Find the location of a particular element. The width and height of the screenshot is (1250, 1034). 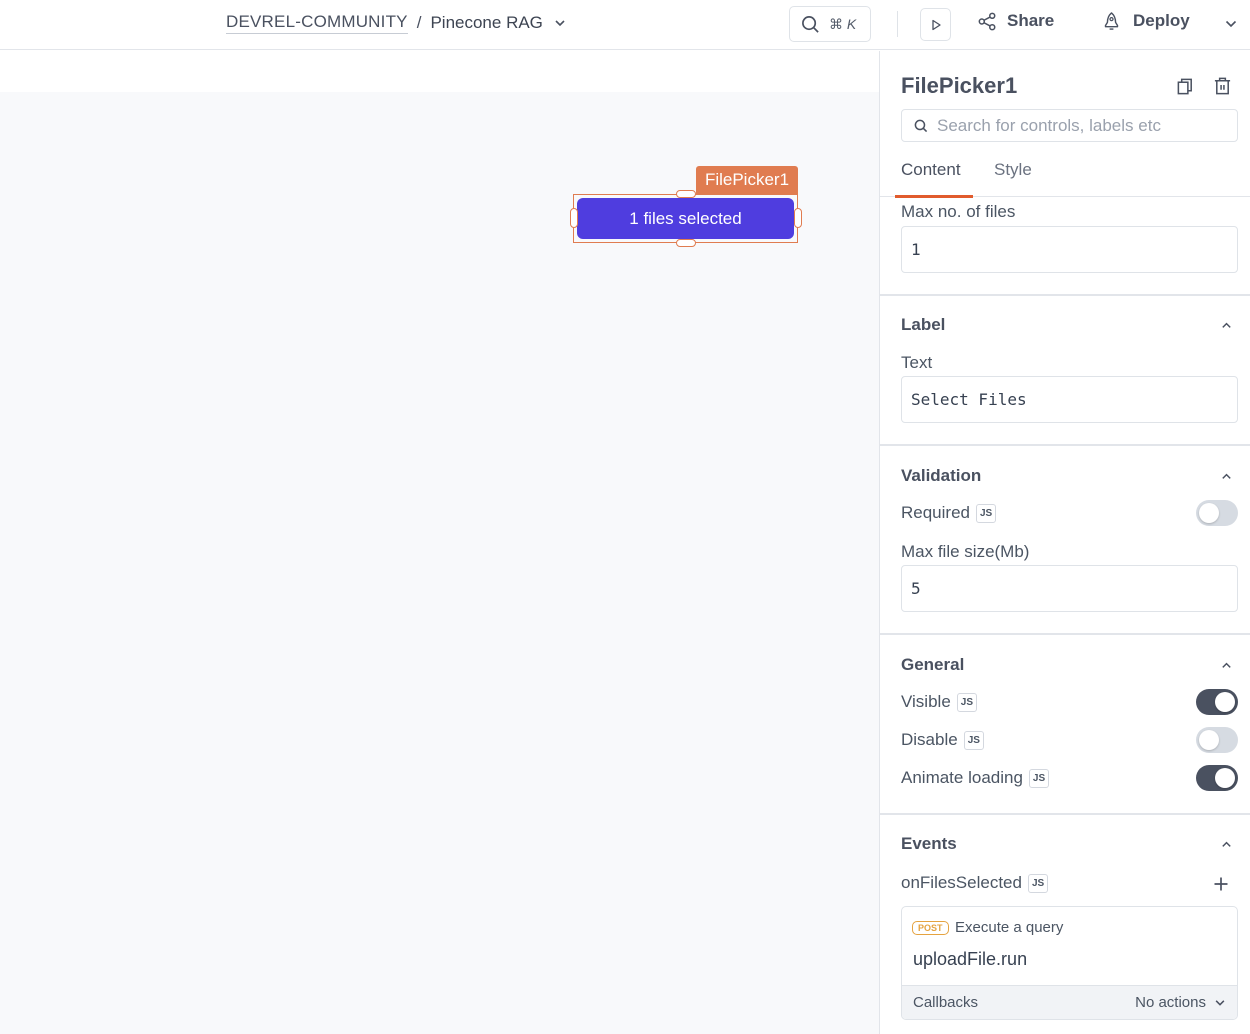

callbacks-row: Callbacks No actions is located at coordinates (1069, 1002).